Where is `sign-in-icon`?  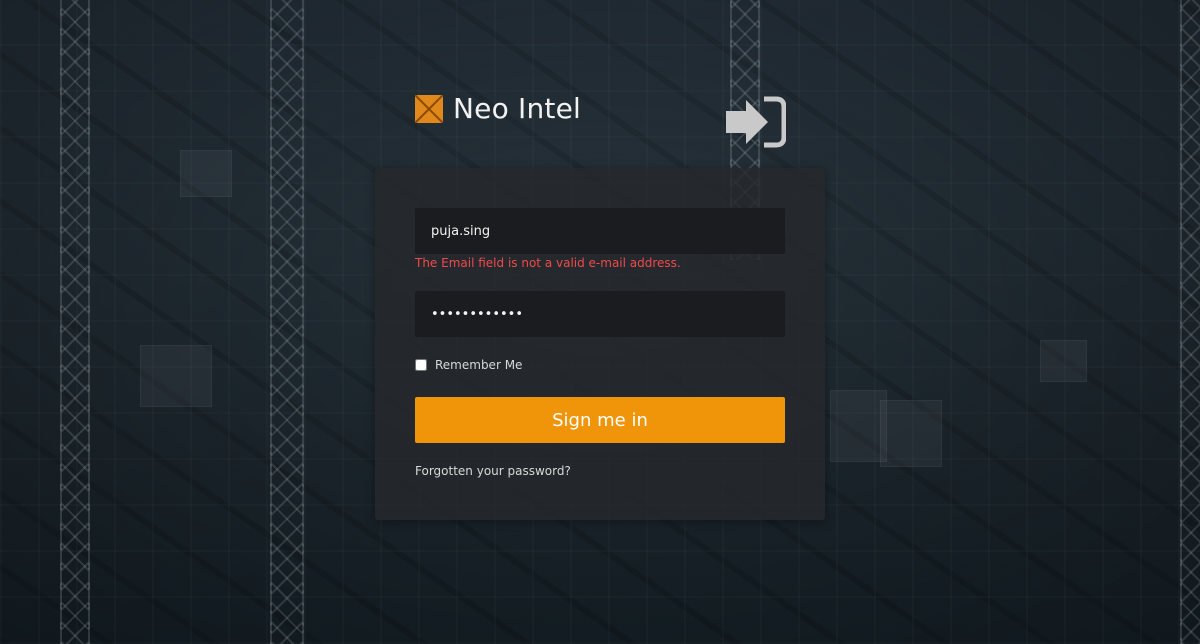
sign-in-icon is located at coordinates (756, 122).